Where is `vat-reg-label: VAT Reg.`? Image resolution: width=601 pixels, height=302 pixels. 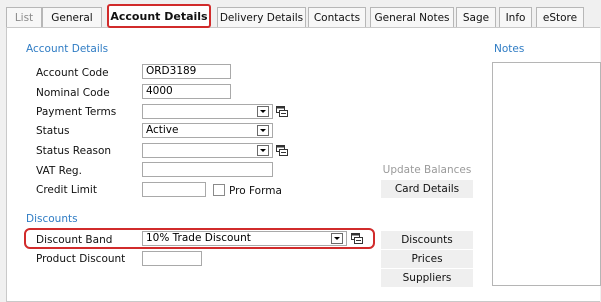
vat-reg-label: VAT Reg. is located at coordinates (59, 171).